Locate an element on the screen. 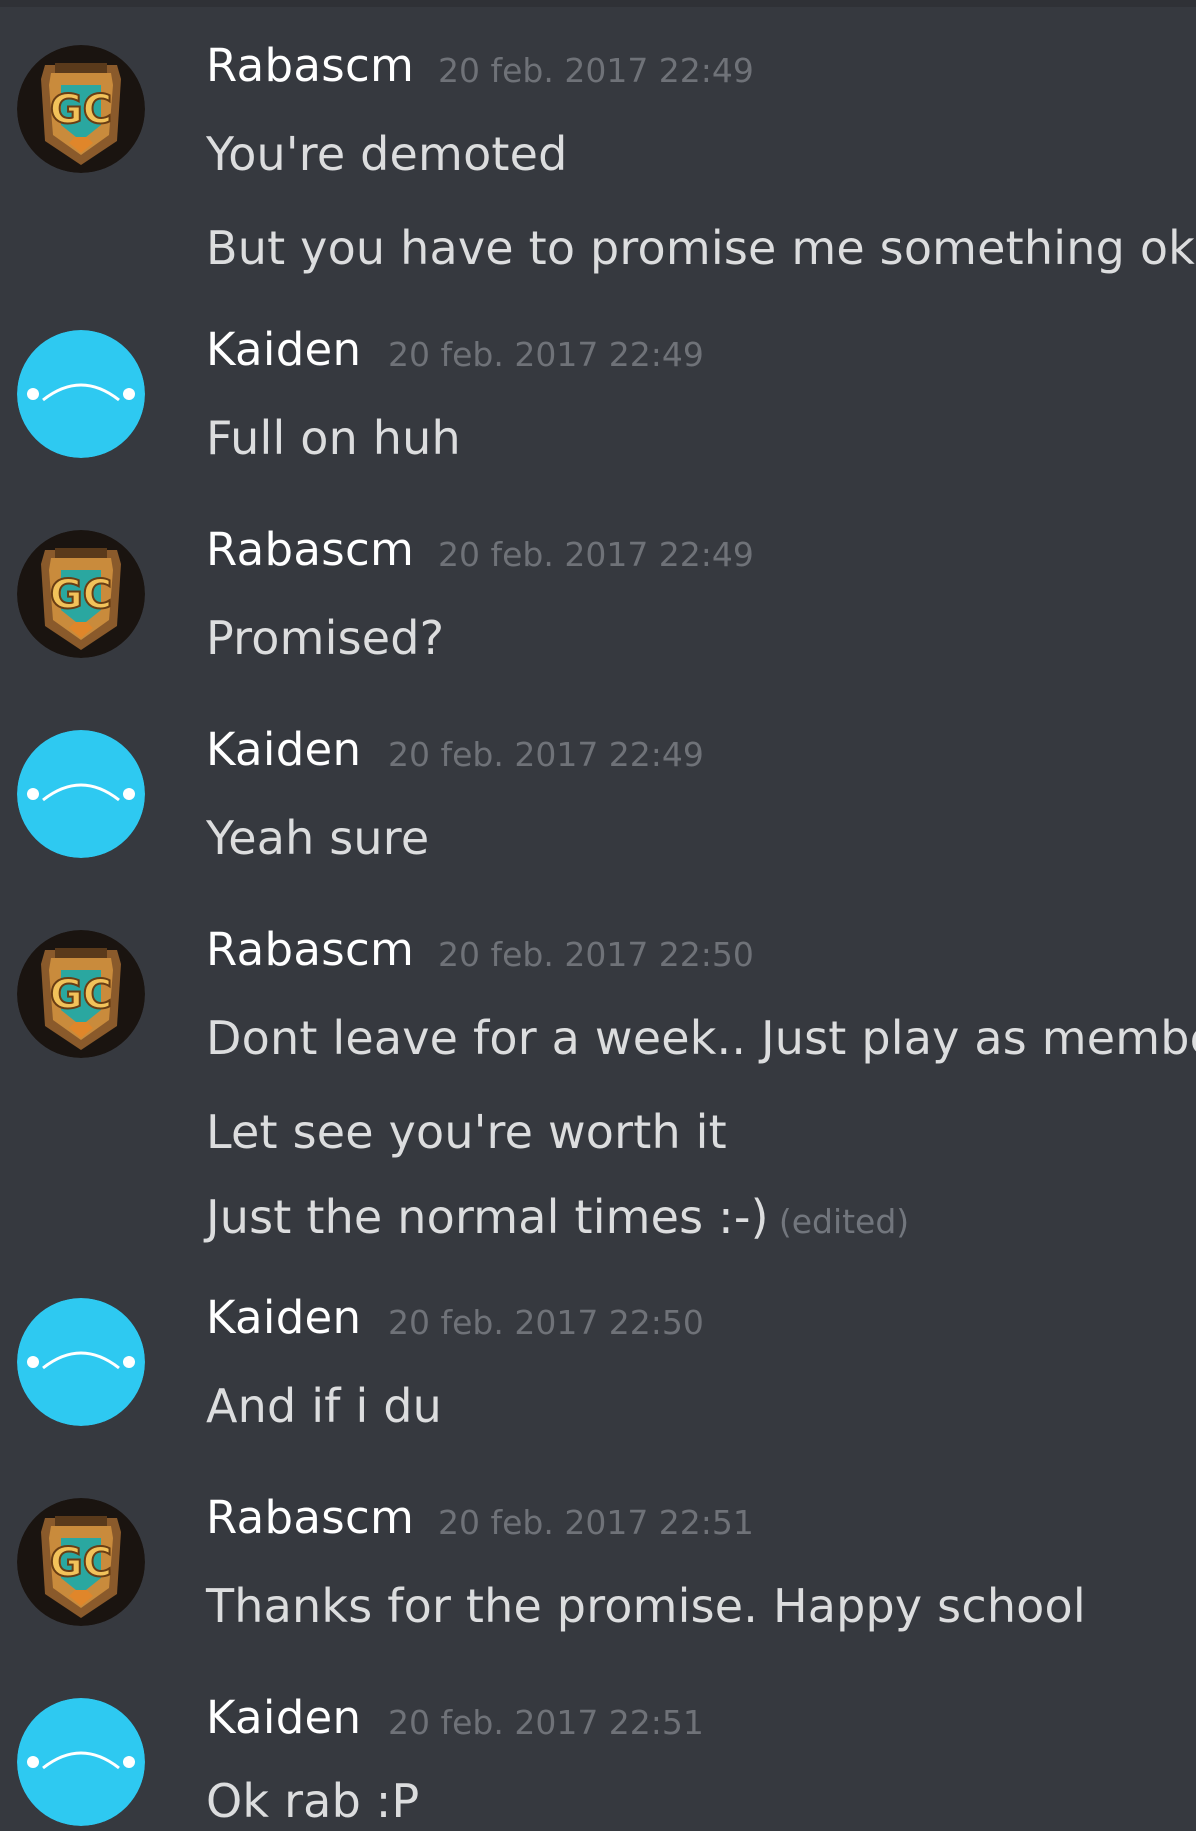 This screenshot has width=1196, height=1831. message-text: Yeah sure is located at coordinates (318, 838).